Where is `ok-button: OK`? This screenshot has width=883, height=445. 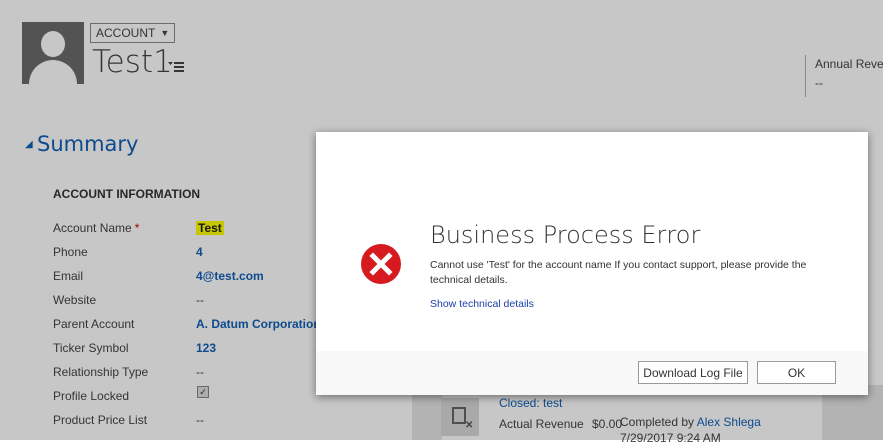
ok-button: OK is located at coordinates (796, 372).